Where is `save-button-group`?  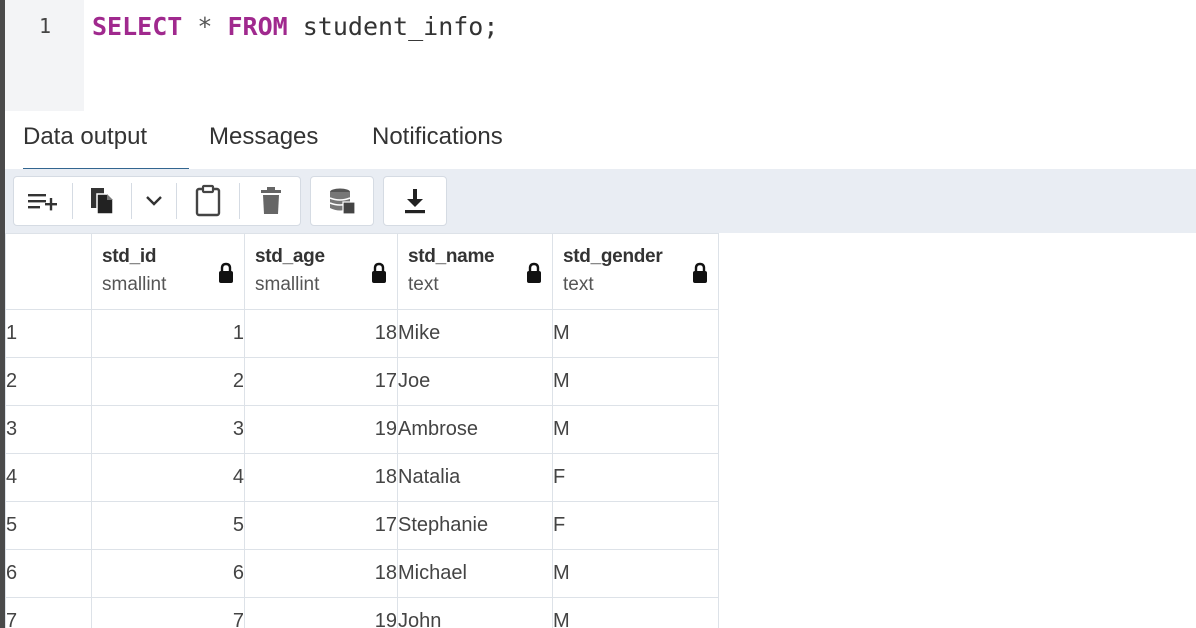
save-button-group is located at coordinates (342, 201).